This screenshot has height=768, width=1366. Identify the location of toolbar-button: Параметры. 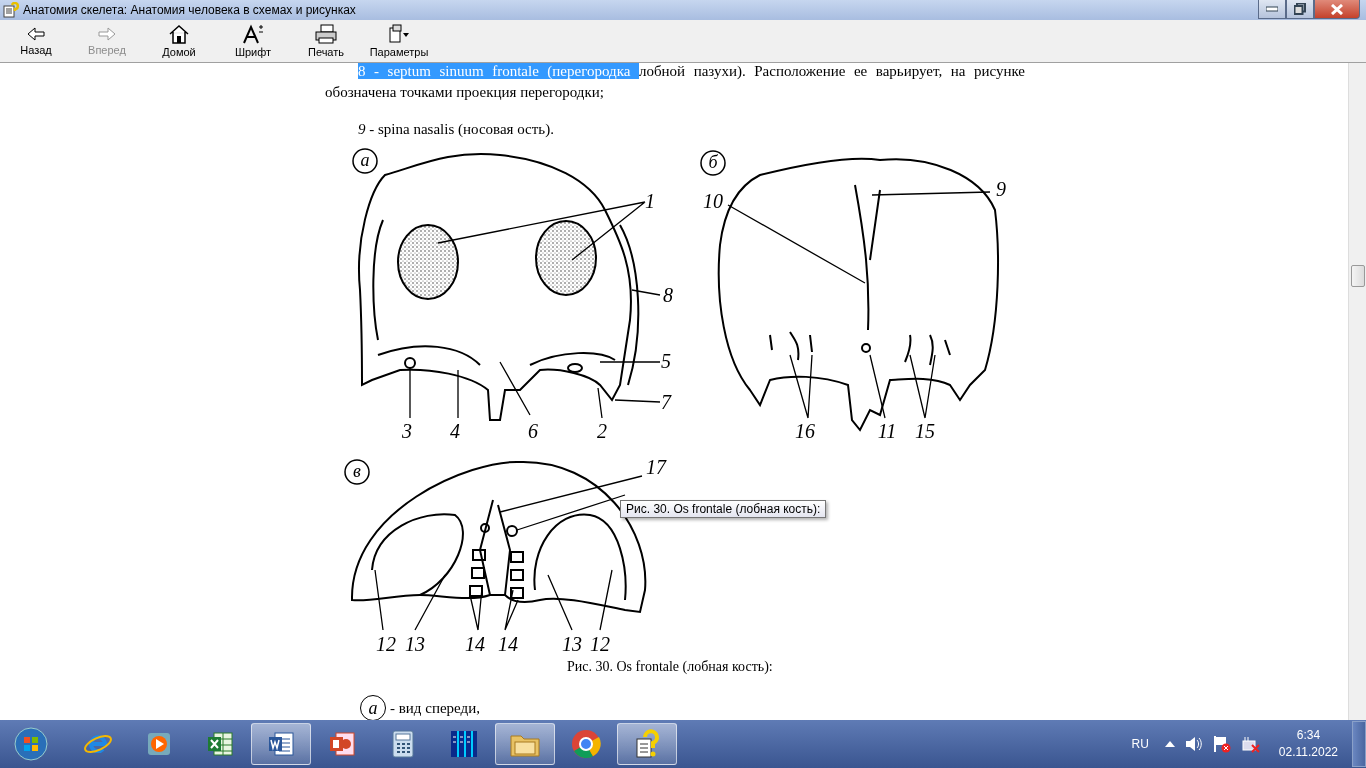
(399, 41).